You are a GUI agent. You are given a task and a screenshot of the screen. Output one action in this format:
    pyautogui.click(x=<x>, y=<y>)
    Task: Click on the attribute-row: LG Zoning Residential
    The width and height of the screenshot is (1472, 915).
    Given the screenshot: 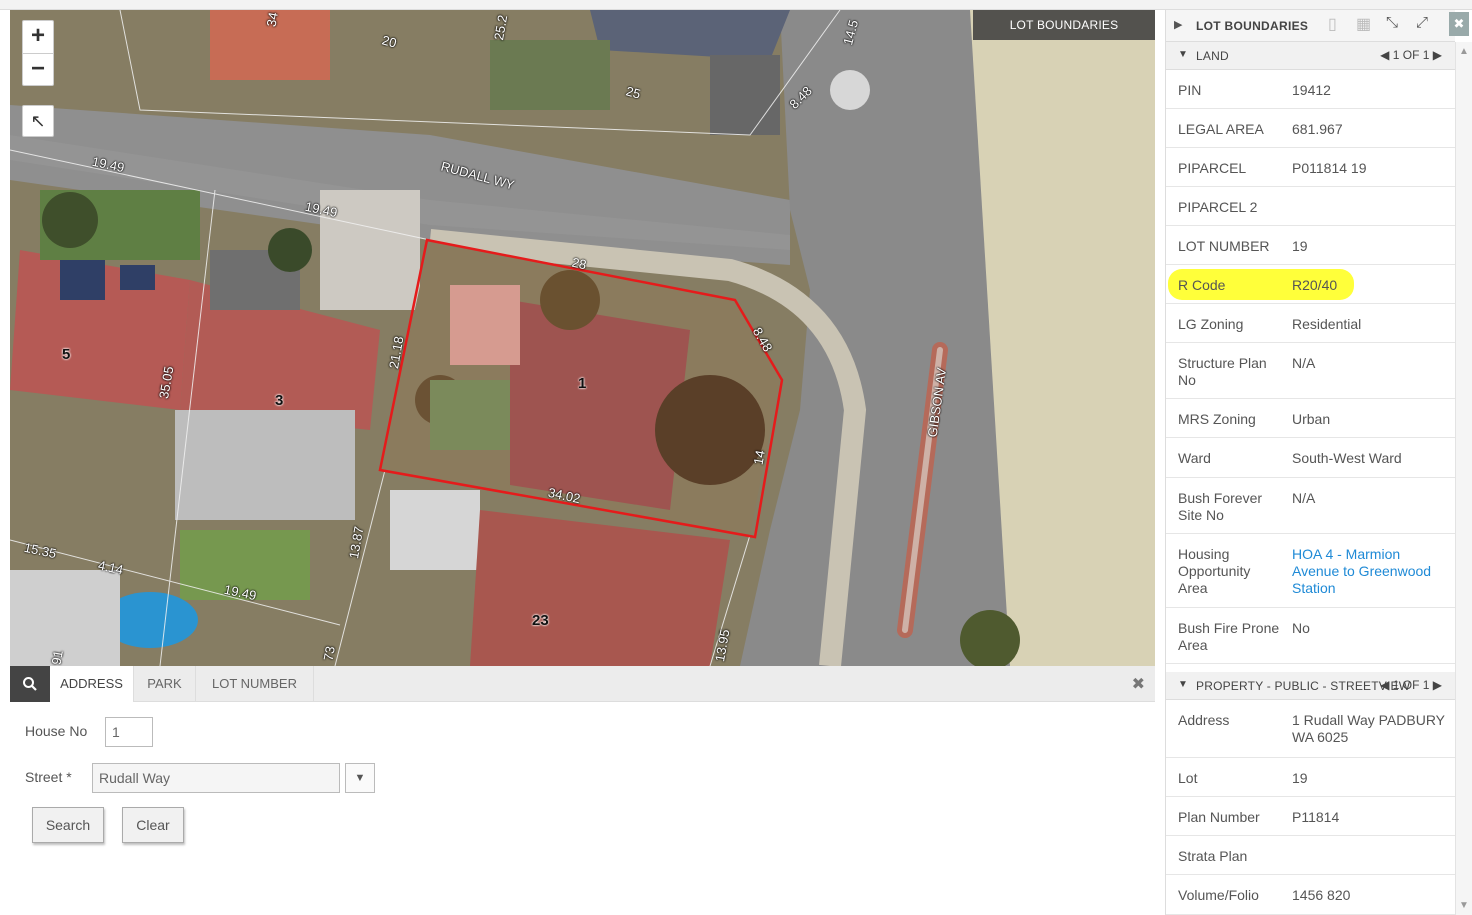 What is the action you would take?
    pyautogui.click(x=1310, y=323)
    